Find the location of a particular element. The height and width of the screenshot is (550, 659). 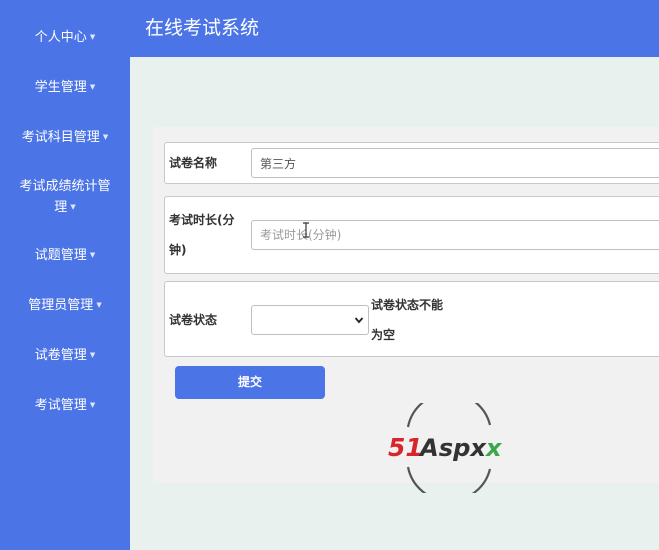

form-row-exam-duration: 考试时长(分 钟) is located at coordinates (411, 235).